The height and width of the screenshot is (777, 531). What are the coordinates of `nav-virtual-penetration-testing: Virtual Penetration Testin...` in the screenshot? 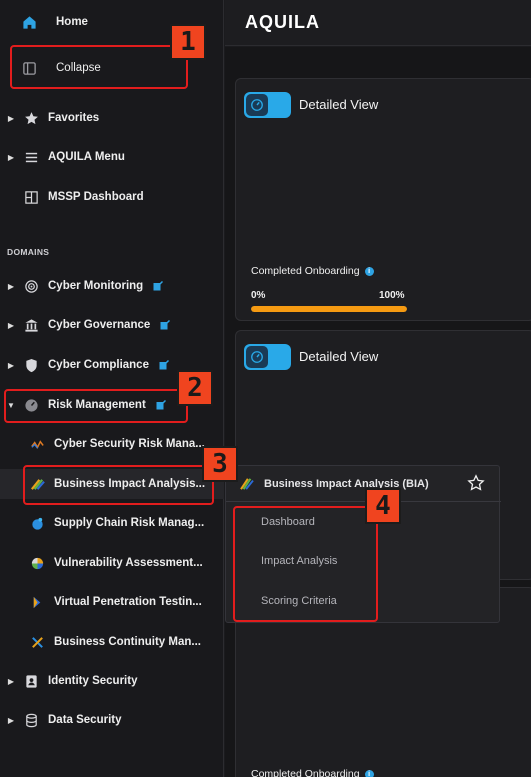 It's located at (112, 602).